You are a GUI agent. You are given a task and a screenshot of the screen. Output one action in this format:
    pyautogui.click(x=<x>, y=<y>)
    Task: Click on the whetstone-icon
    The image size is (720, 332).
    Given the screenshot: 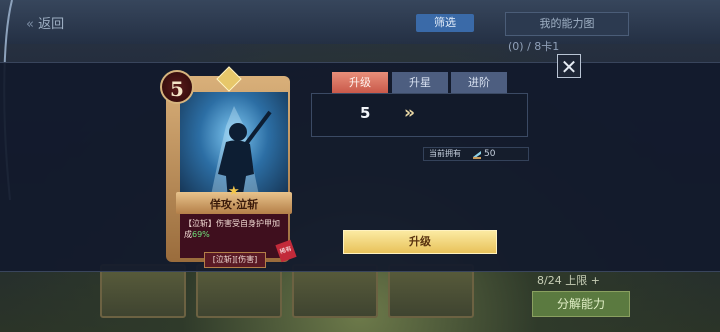 What is the action you would take?
    pyautogui.click(x=477, y=155)
    